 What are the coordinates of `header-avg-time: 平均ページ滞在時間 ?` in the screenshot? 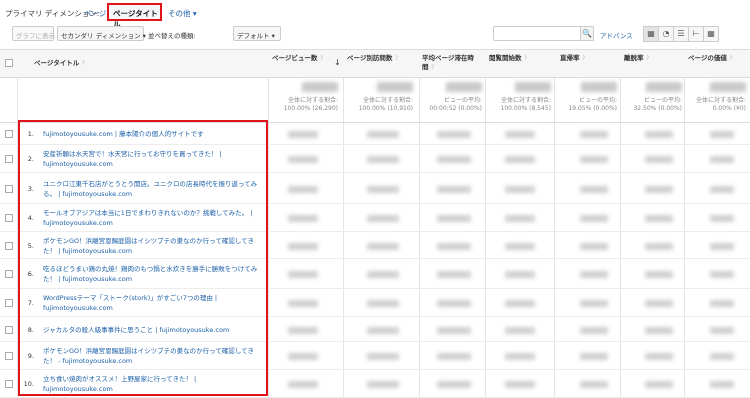 It's located at (451, 63).